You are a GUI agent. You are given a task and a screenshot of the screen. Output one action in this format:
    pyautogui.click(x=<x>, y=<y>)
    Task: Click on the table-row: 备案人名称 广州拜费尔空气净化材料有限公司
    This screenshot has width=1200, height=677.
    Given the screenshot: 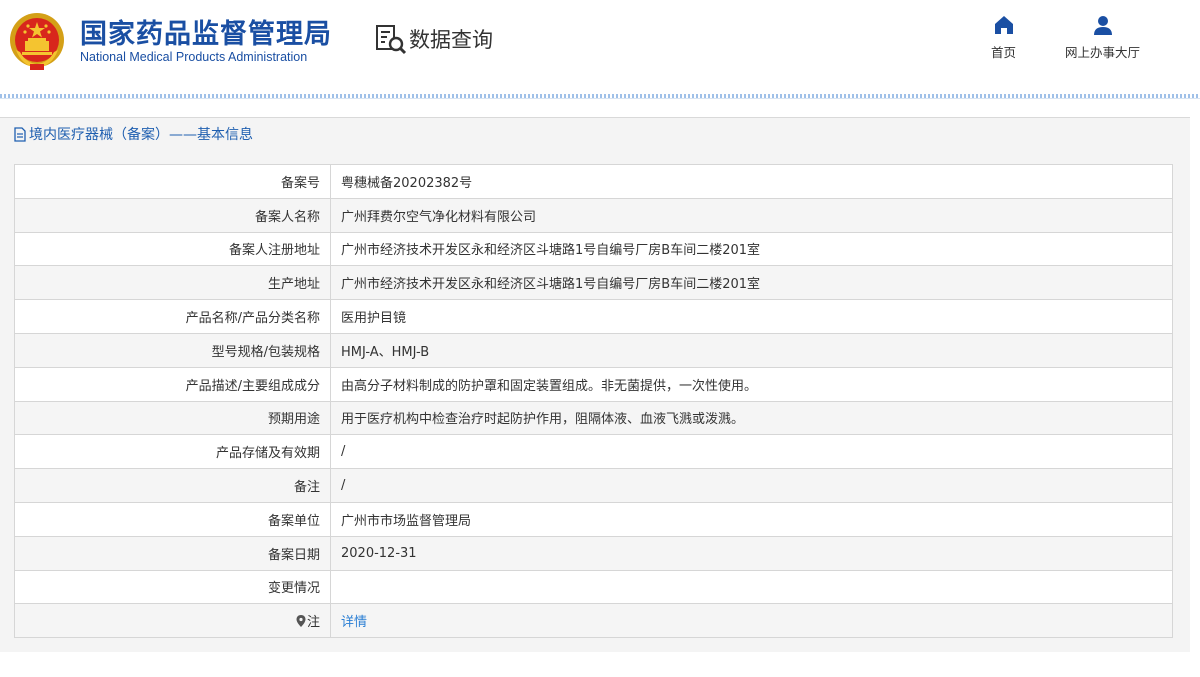 What is the action you would take?
    pyautogui.click(x=593, y=215)
    